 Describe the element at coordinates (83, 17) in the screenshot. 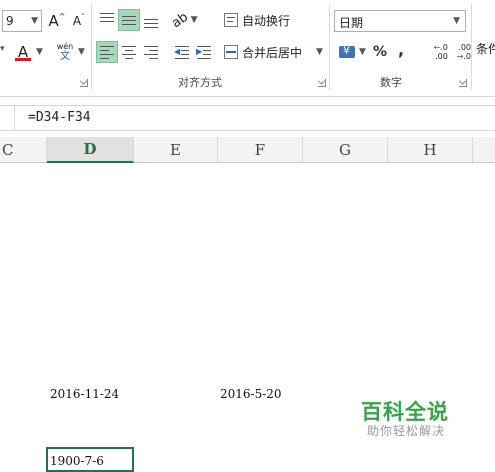

I see `caret-down-small-icon: ˇ` at that location.